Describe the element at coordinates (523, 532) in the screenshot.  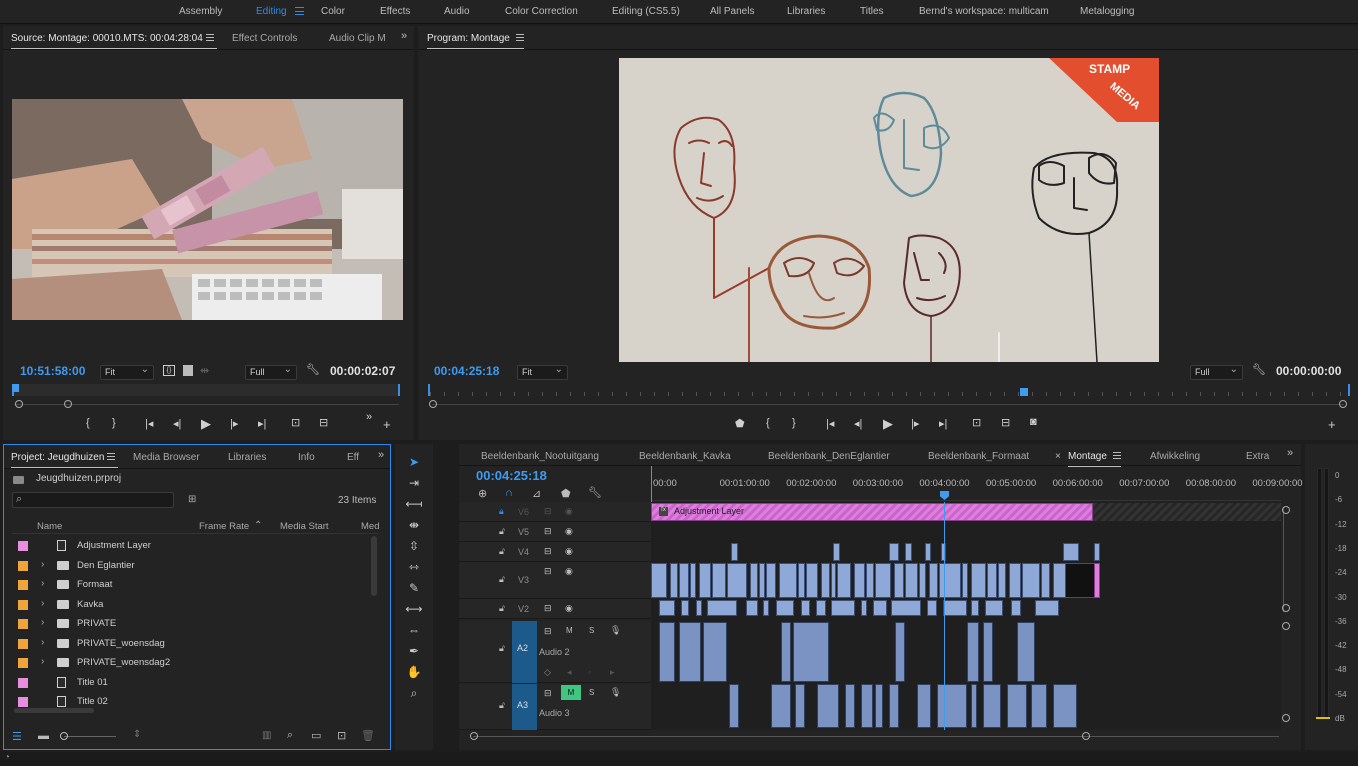
I see `v5-label: V5` at that location.